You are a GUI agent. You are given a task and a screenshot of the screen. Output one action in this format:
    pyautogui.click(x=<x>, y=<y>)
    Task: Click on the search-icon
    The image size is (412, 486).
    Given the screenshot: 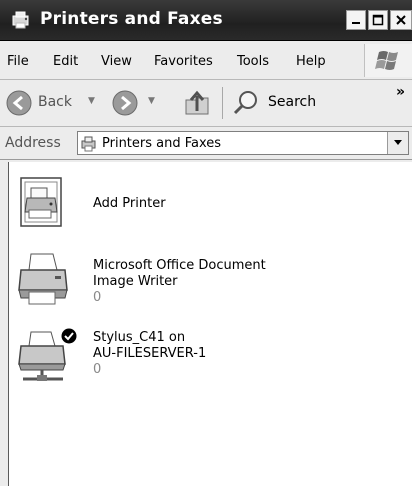 What is the action you would take?
    pyautogui.click(x=245, y=103)
    